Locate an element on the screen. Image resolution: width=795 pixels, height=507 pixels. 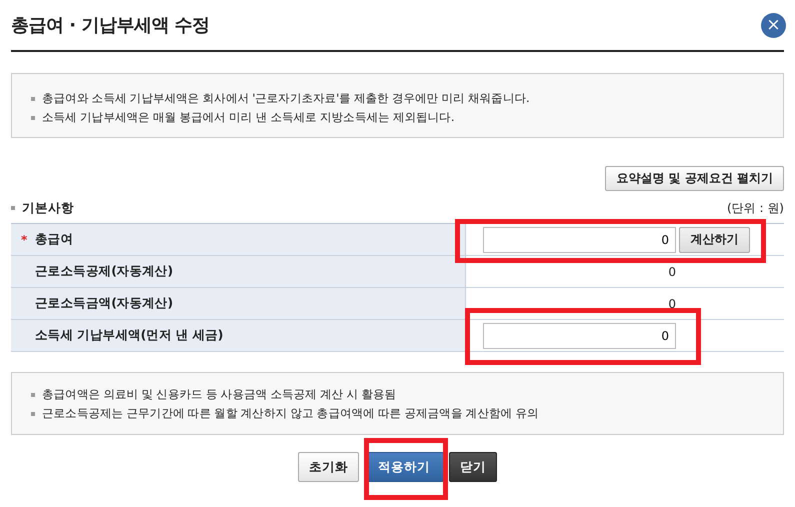
unit-label: (단위 : 원) is located at coordinates (755, 208).